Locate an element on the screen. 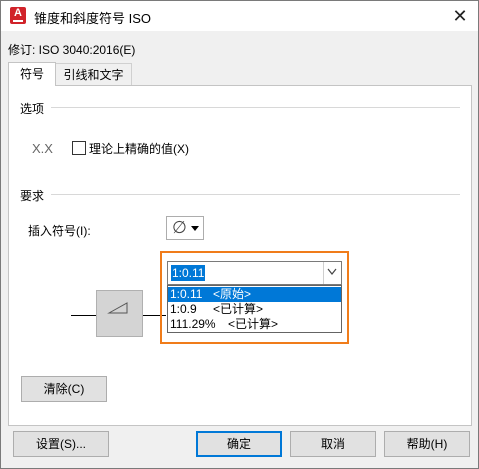 This screenshot has width=479, height=469. help-button: 帮助(H) is located at coordinates (427, 444).